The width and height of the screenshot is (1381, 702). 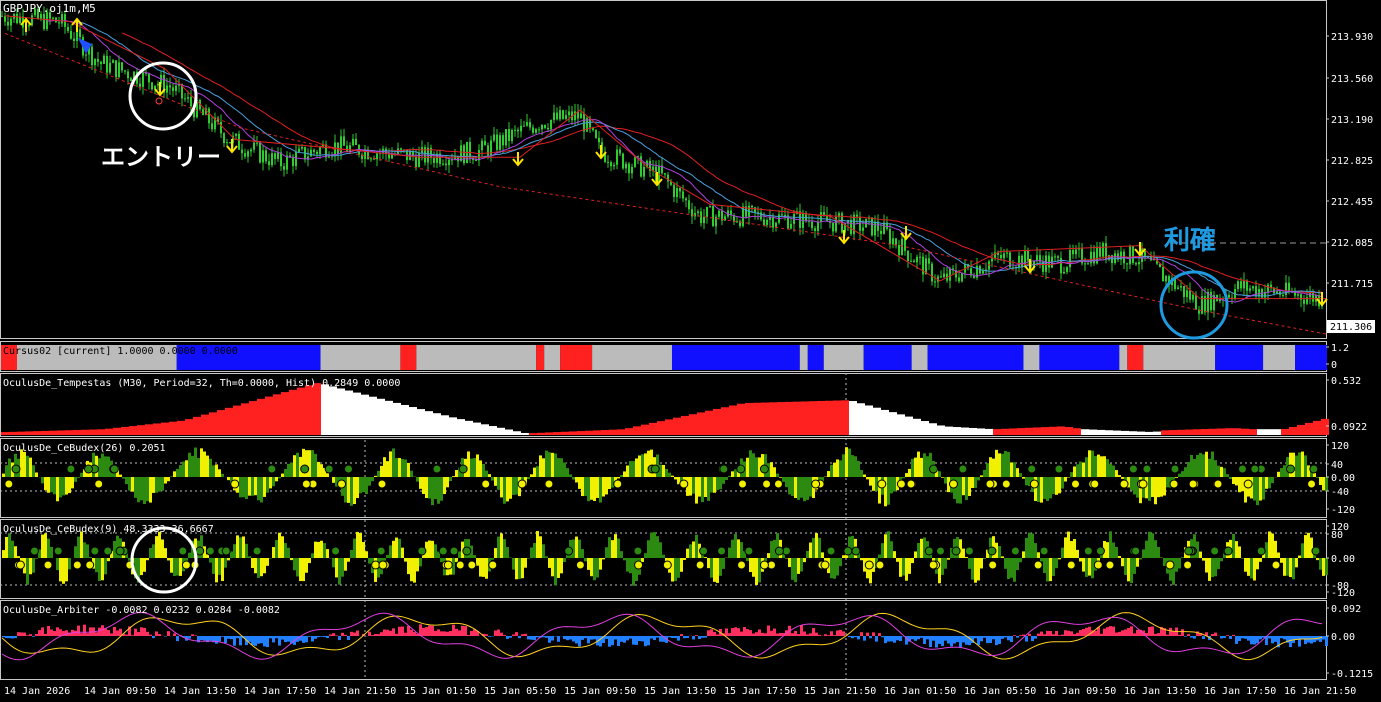 What do you see at coordinates (440, 691) in the screenshot?
I see `time-tick-label: 15 Jan 01:50` at bounding box center [440, 691].